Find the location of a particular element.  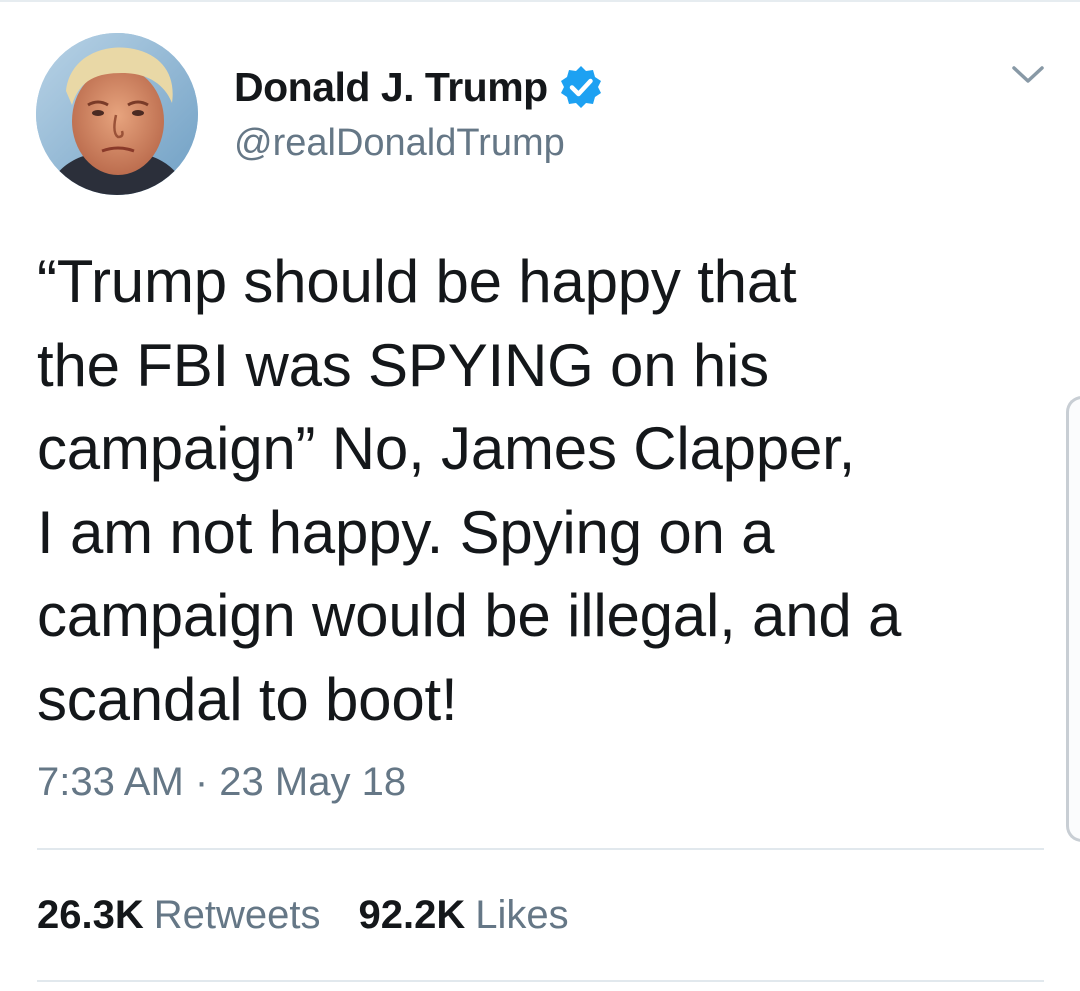

verified-badge-icon is located at coordinates (581, 87).